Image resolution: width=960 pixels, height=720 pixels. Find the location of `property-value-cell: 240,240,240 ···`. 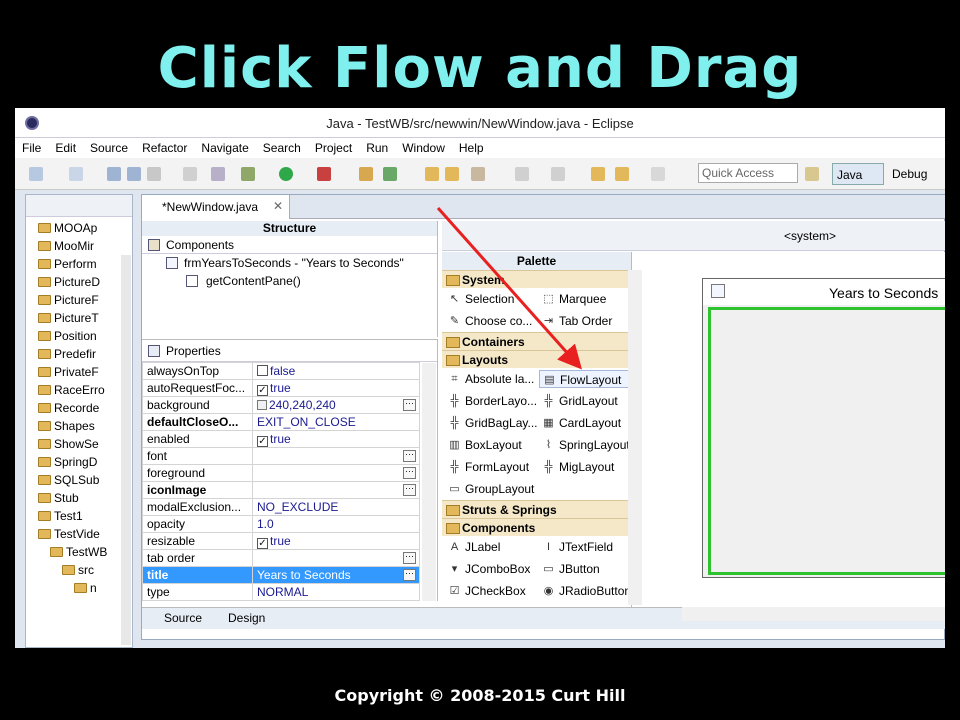

property-value-cell: 240,240,240 ··· is located at coordinates (336, 405).